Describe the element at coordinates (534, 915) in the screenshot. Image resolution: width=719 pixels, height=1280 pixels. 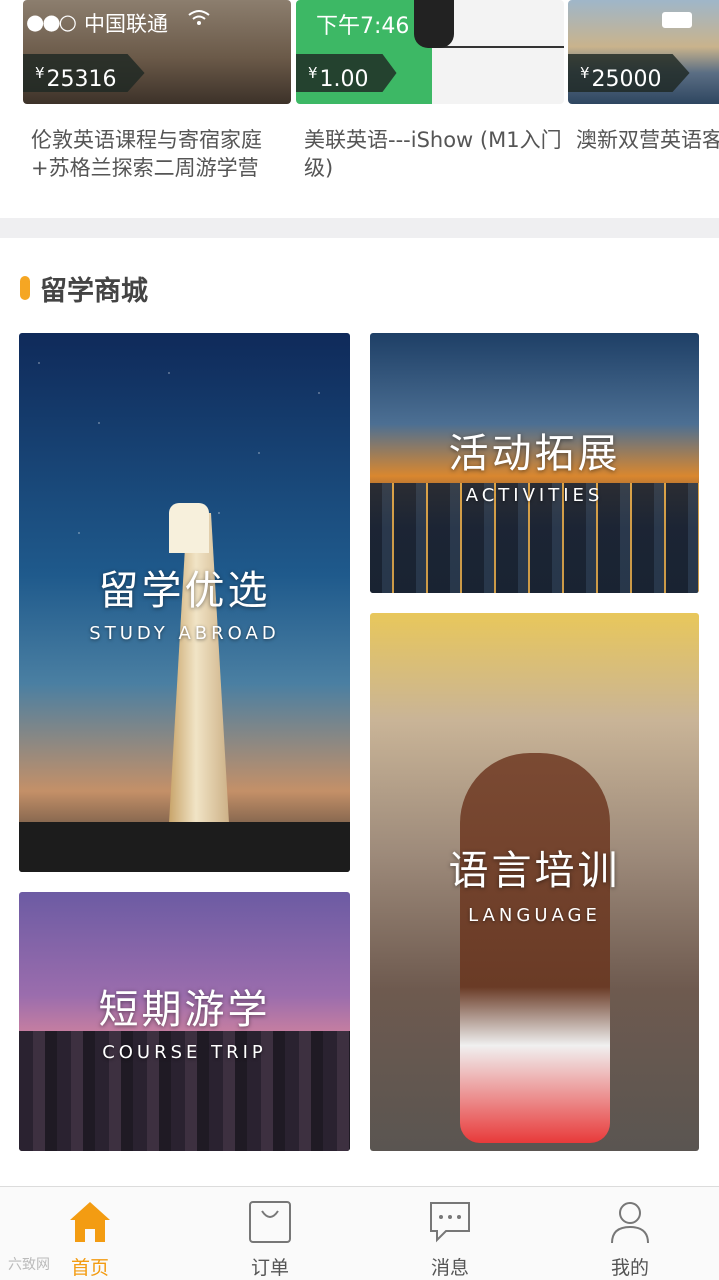
I see `tile-subtitle: LANGUAGE` at that location.